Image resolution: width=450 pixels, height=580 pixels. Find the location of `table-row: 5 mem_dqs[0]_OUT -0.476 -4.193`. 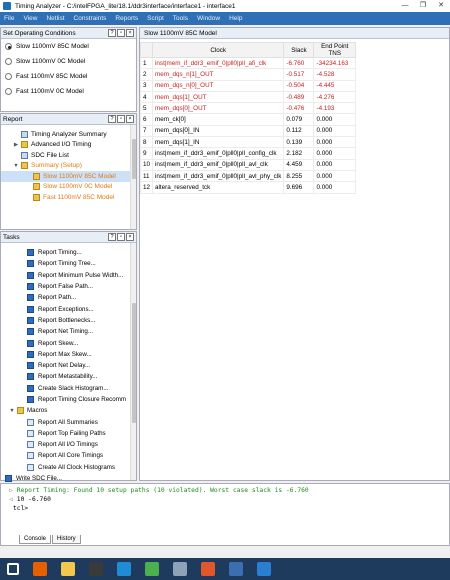

table-row: 5 mem_dqs[0]_OUT -0.476 -4.193 is located at coordinates (247, 108).